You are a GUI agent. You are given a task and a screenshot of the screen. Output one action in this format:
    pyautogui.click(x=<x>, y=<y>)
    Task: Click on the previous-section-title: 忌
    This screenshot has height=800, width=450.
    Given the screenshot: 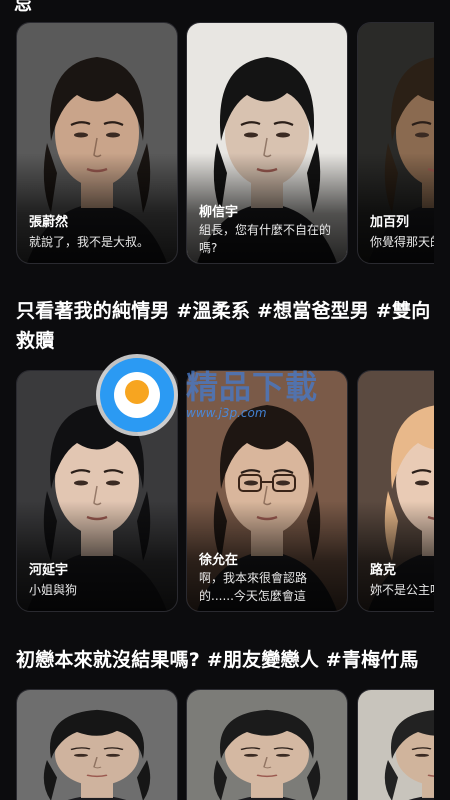 What is the action you would take?
    pyautogui.click(x=23, y=7)
    